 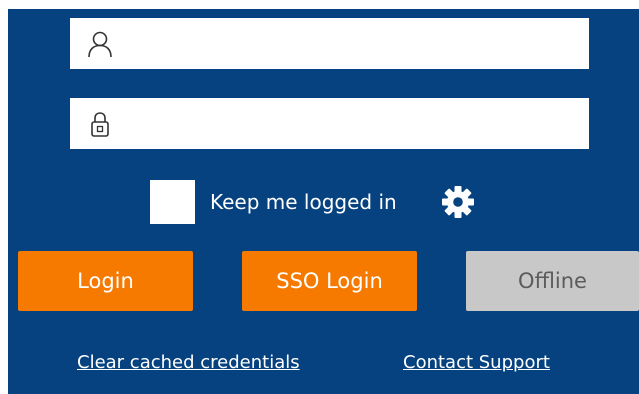 What do you see at coordinates (100, 124) in the screenshot?
I see `lock-icon` at bounding box center [100, 124].